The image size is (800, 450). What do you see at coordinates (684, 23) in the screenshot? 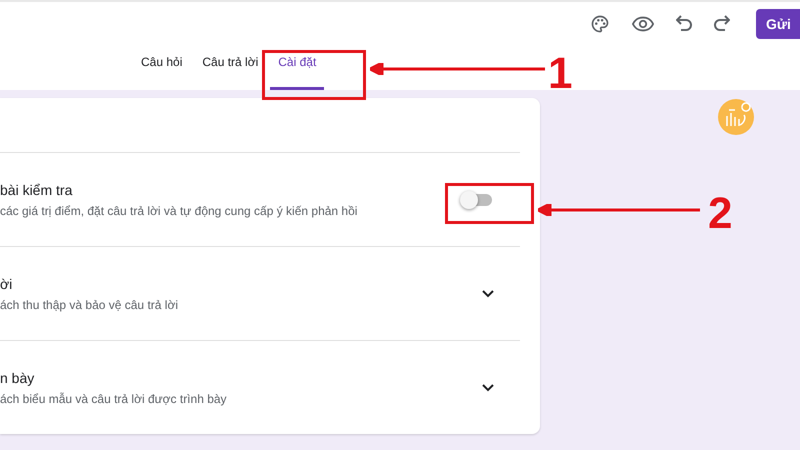
I see `undo-icon` at bounding box center [684, 23].